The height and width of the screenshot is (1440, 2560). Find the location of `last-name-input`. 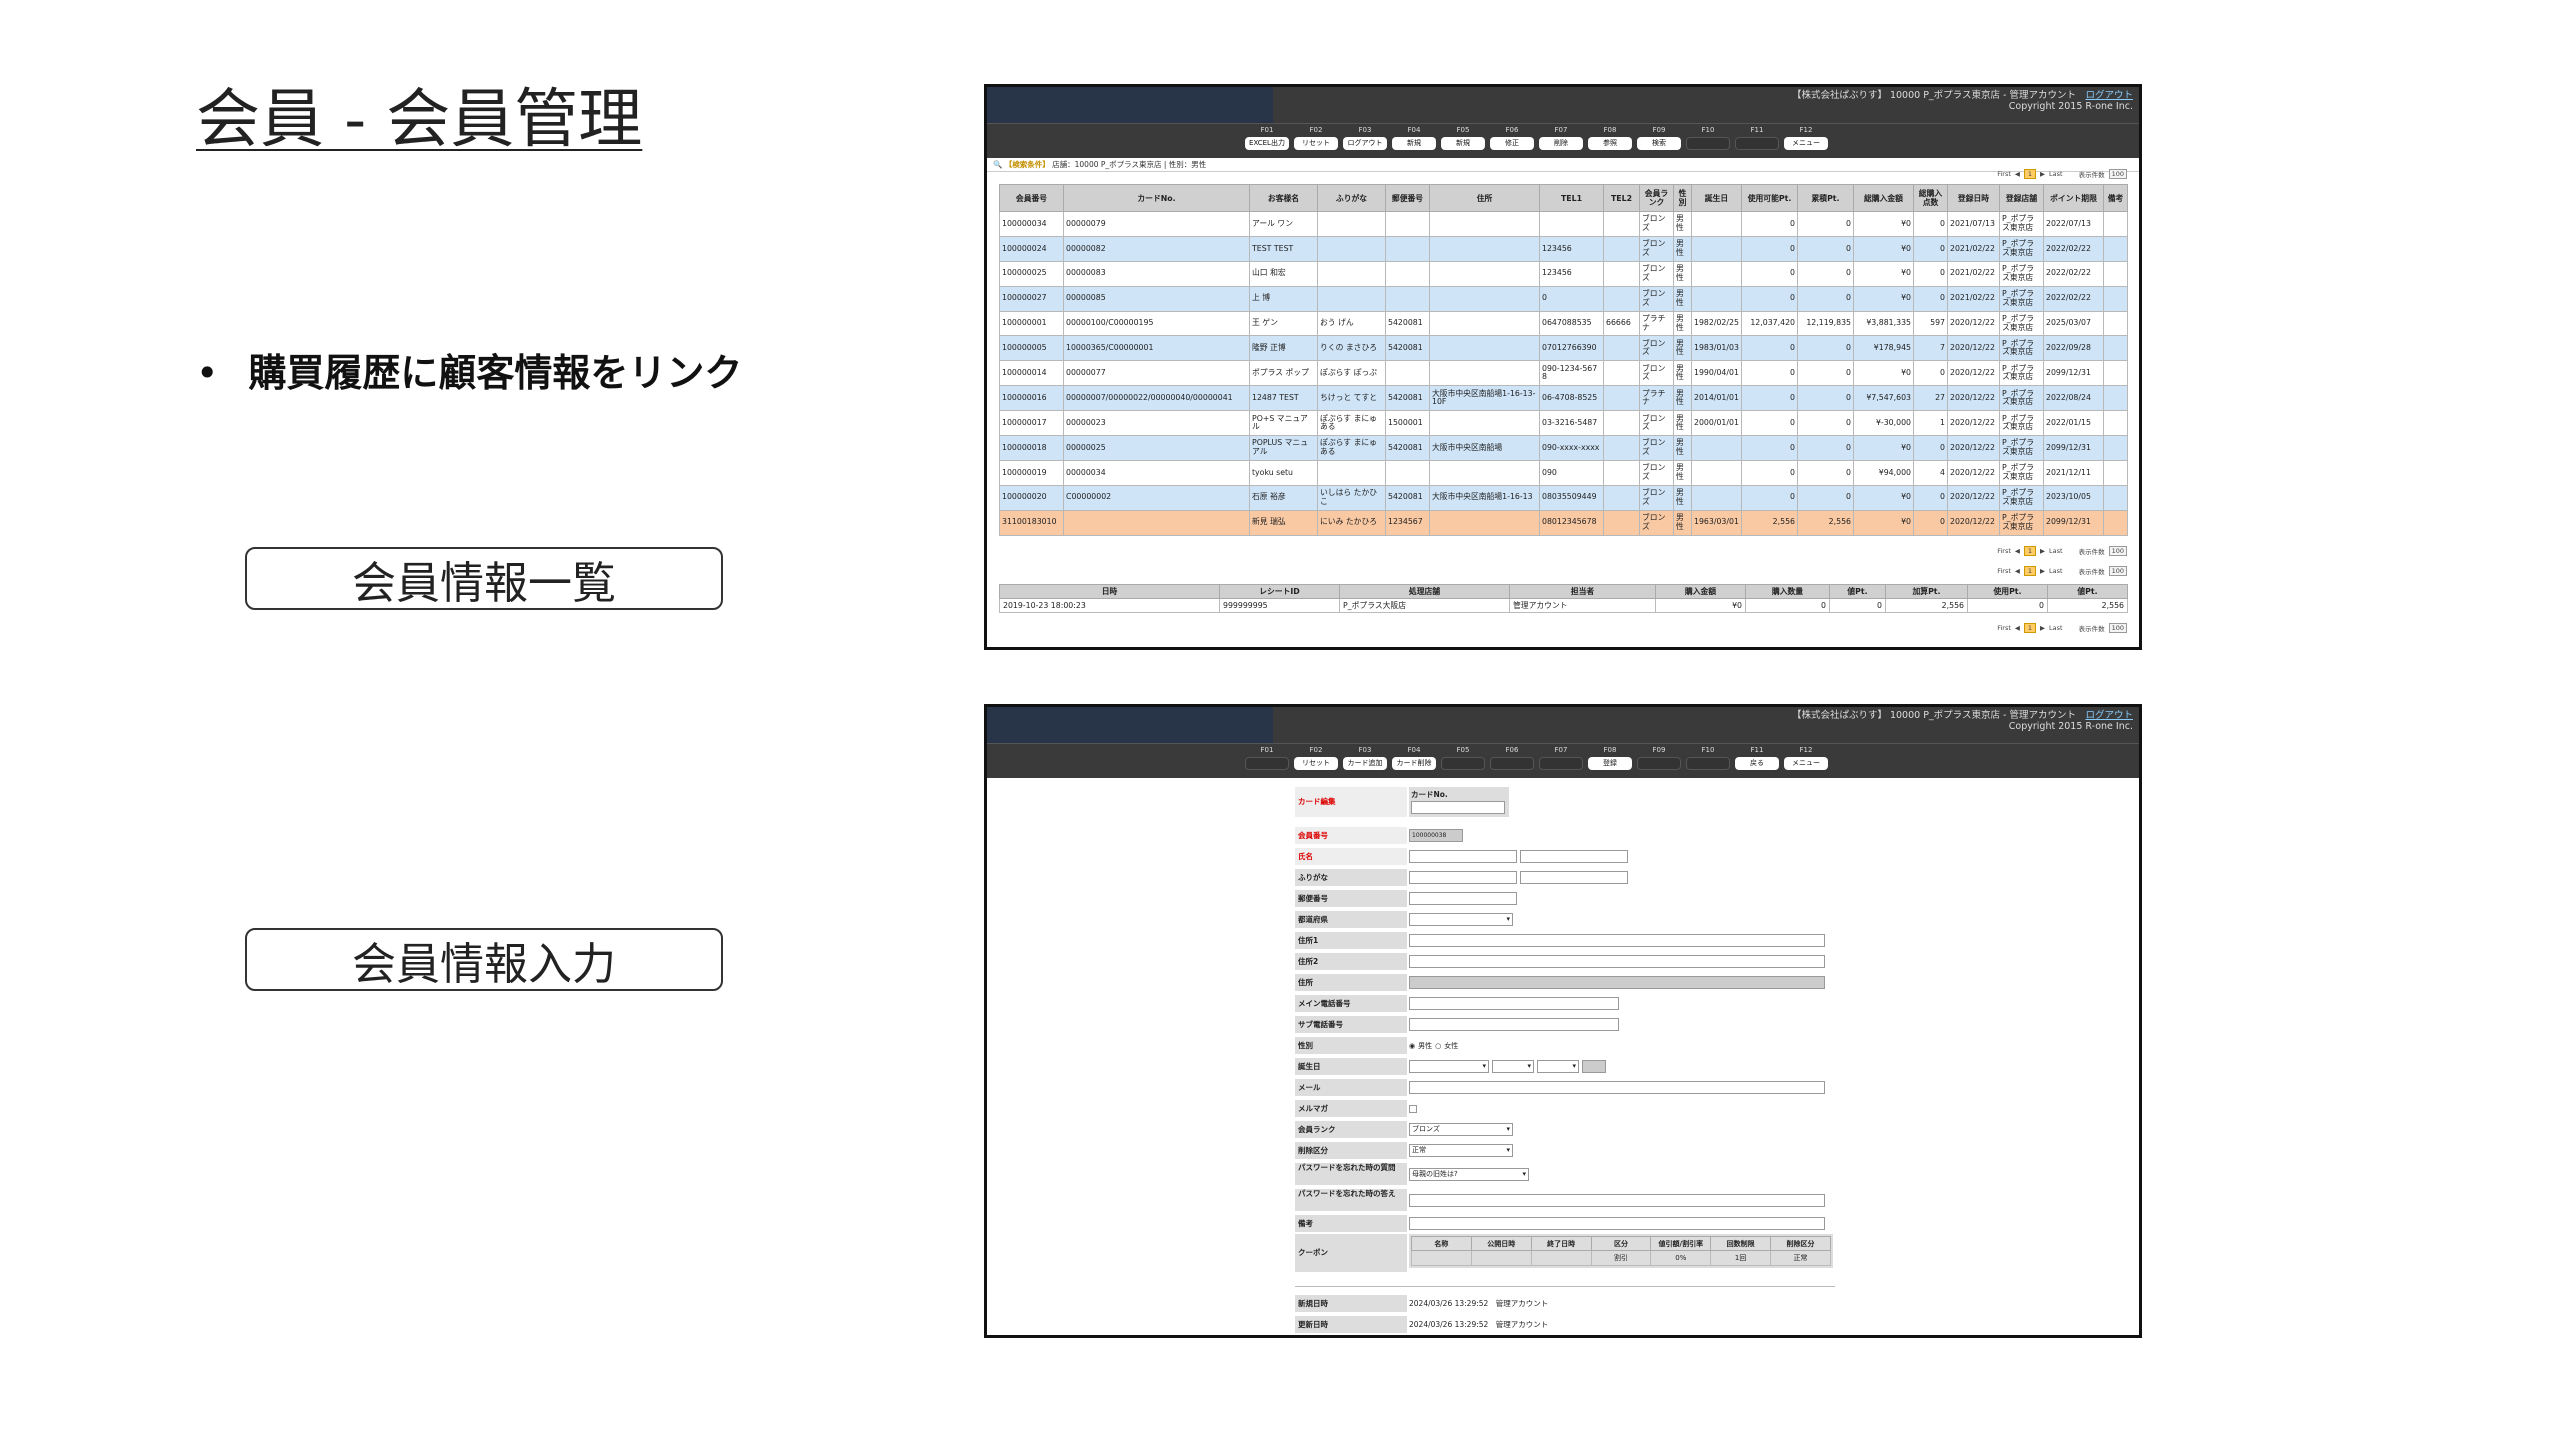

last-name-input is located at coordinates (1463, 856).